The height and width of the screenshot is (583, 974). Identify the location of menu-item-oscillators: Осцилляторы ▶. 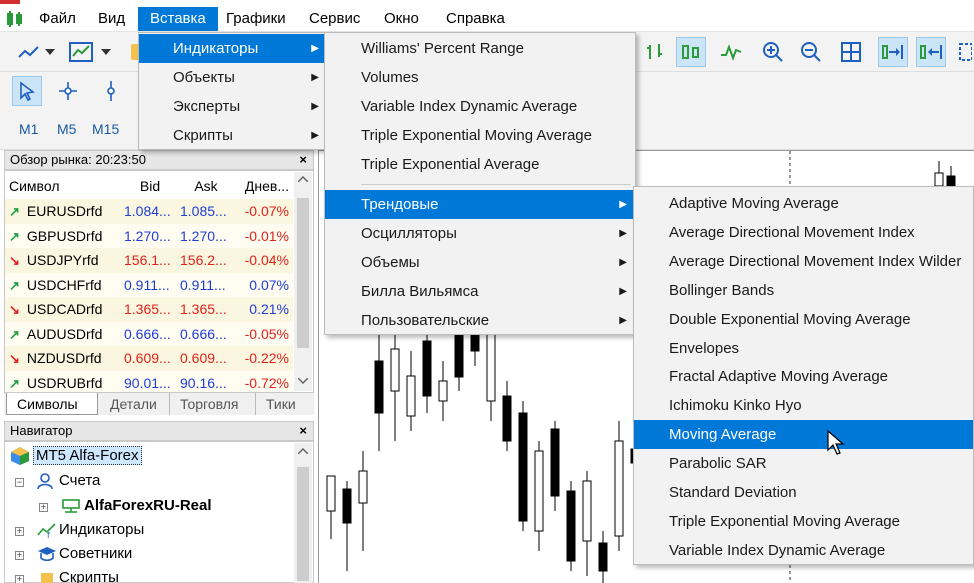
(480, 233).